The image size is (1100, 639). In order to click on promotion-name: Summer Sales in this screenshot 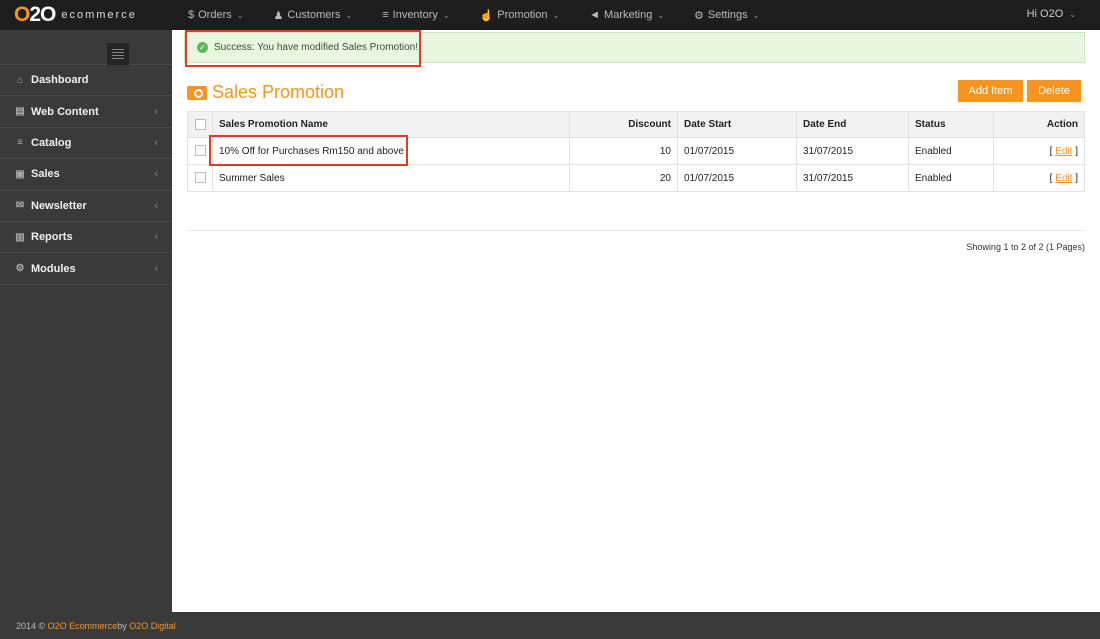, I will do `click(391, 178)`.